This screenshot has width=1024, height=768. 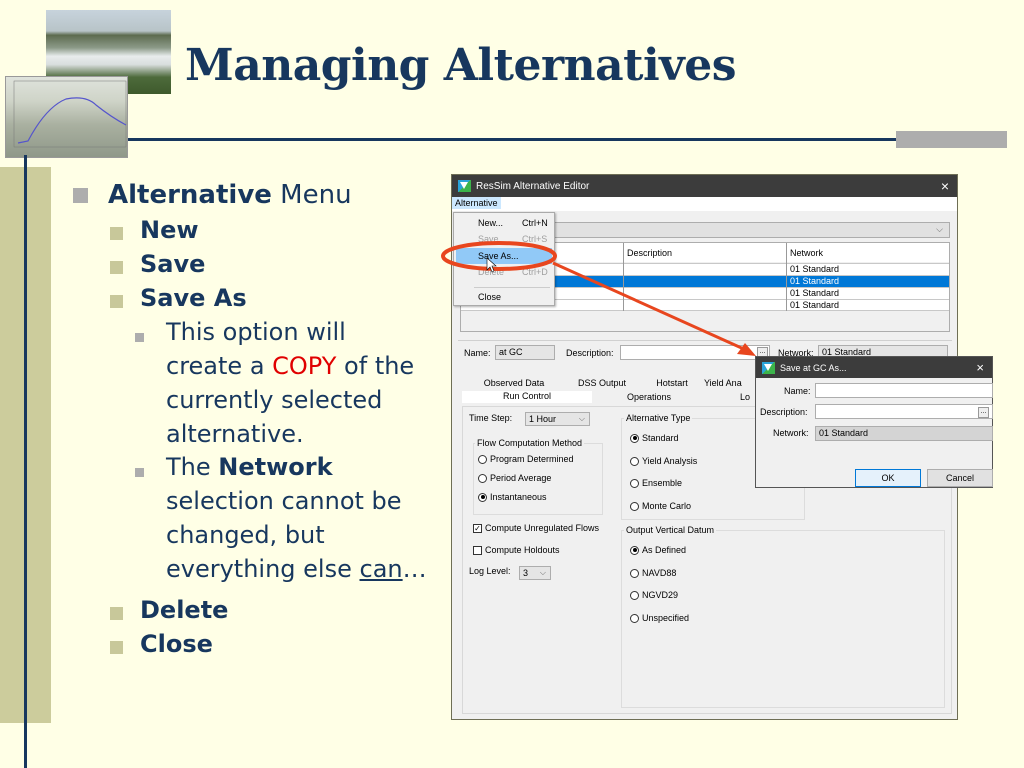 I want to click on tab-operations: Operations, so click(x=649, y=398).